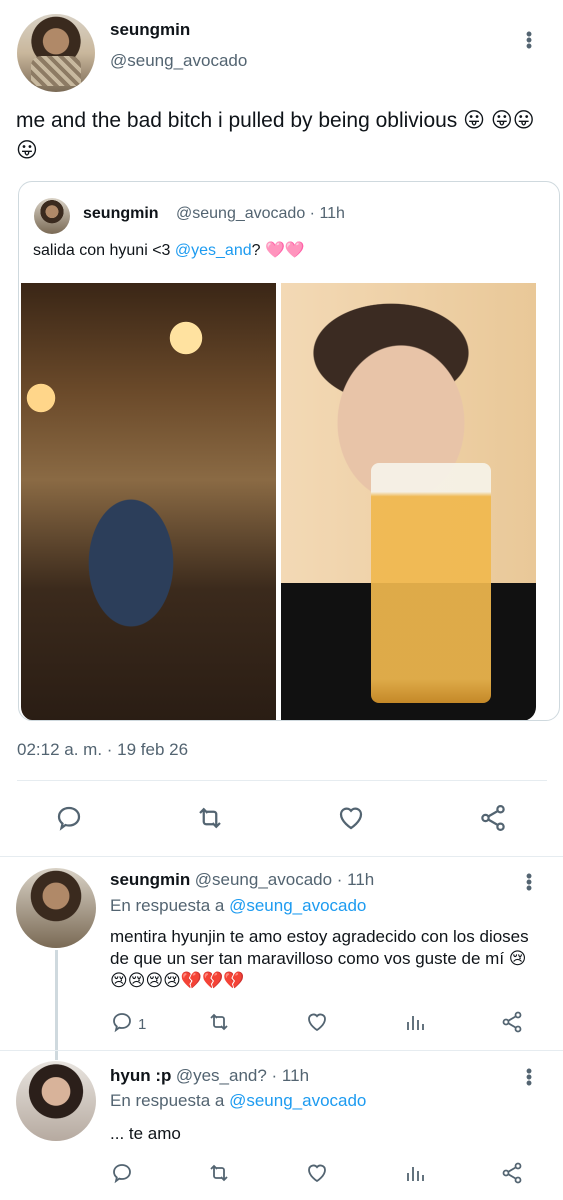 This screenshot has height=1200, width=563. Describe the element at coordinates (150, 879) in the screenshot. I see `reply-1-author-name: seungmin` at that location.